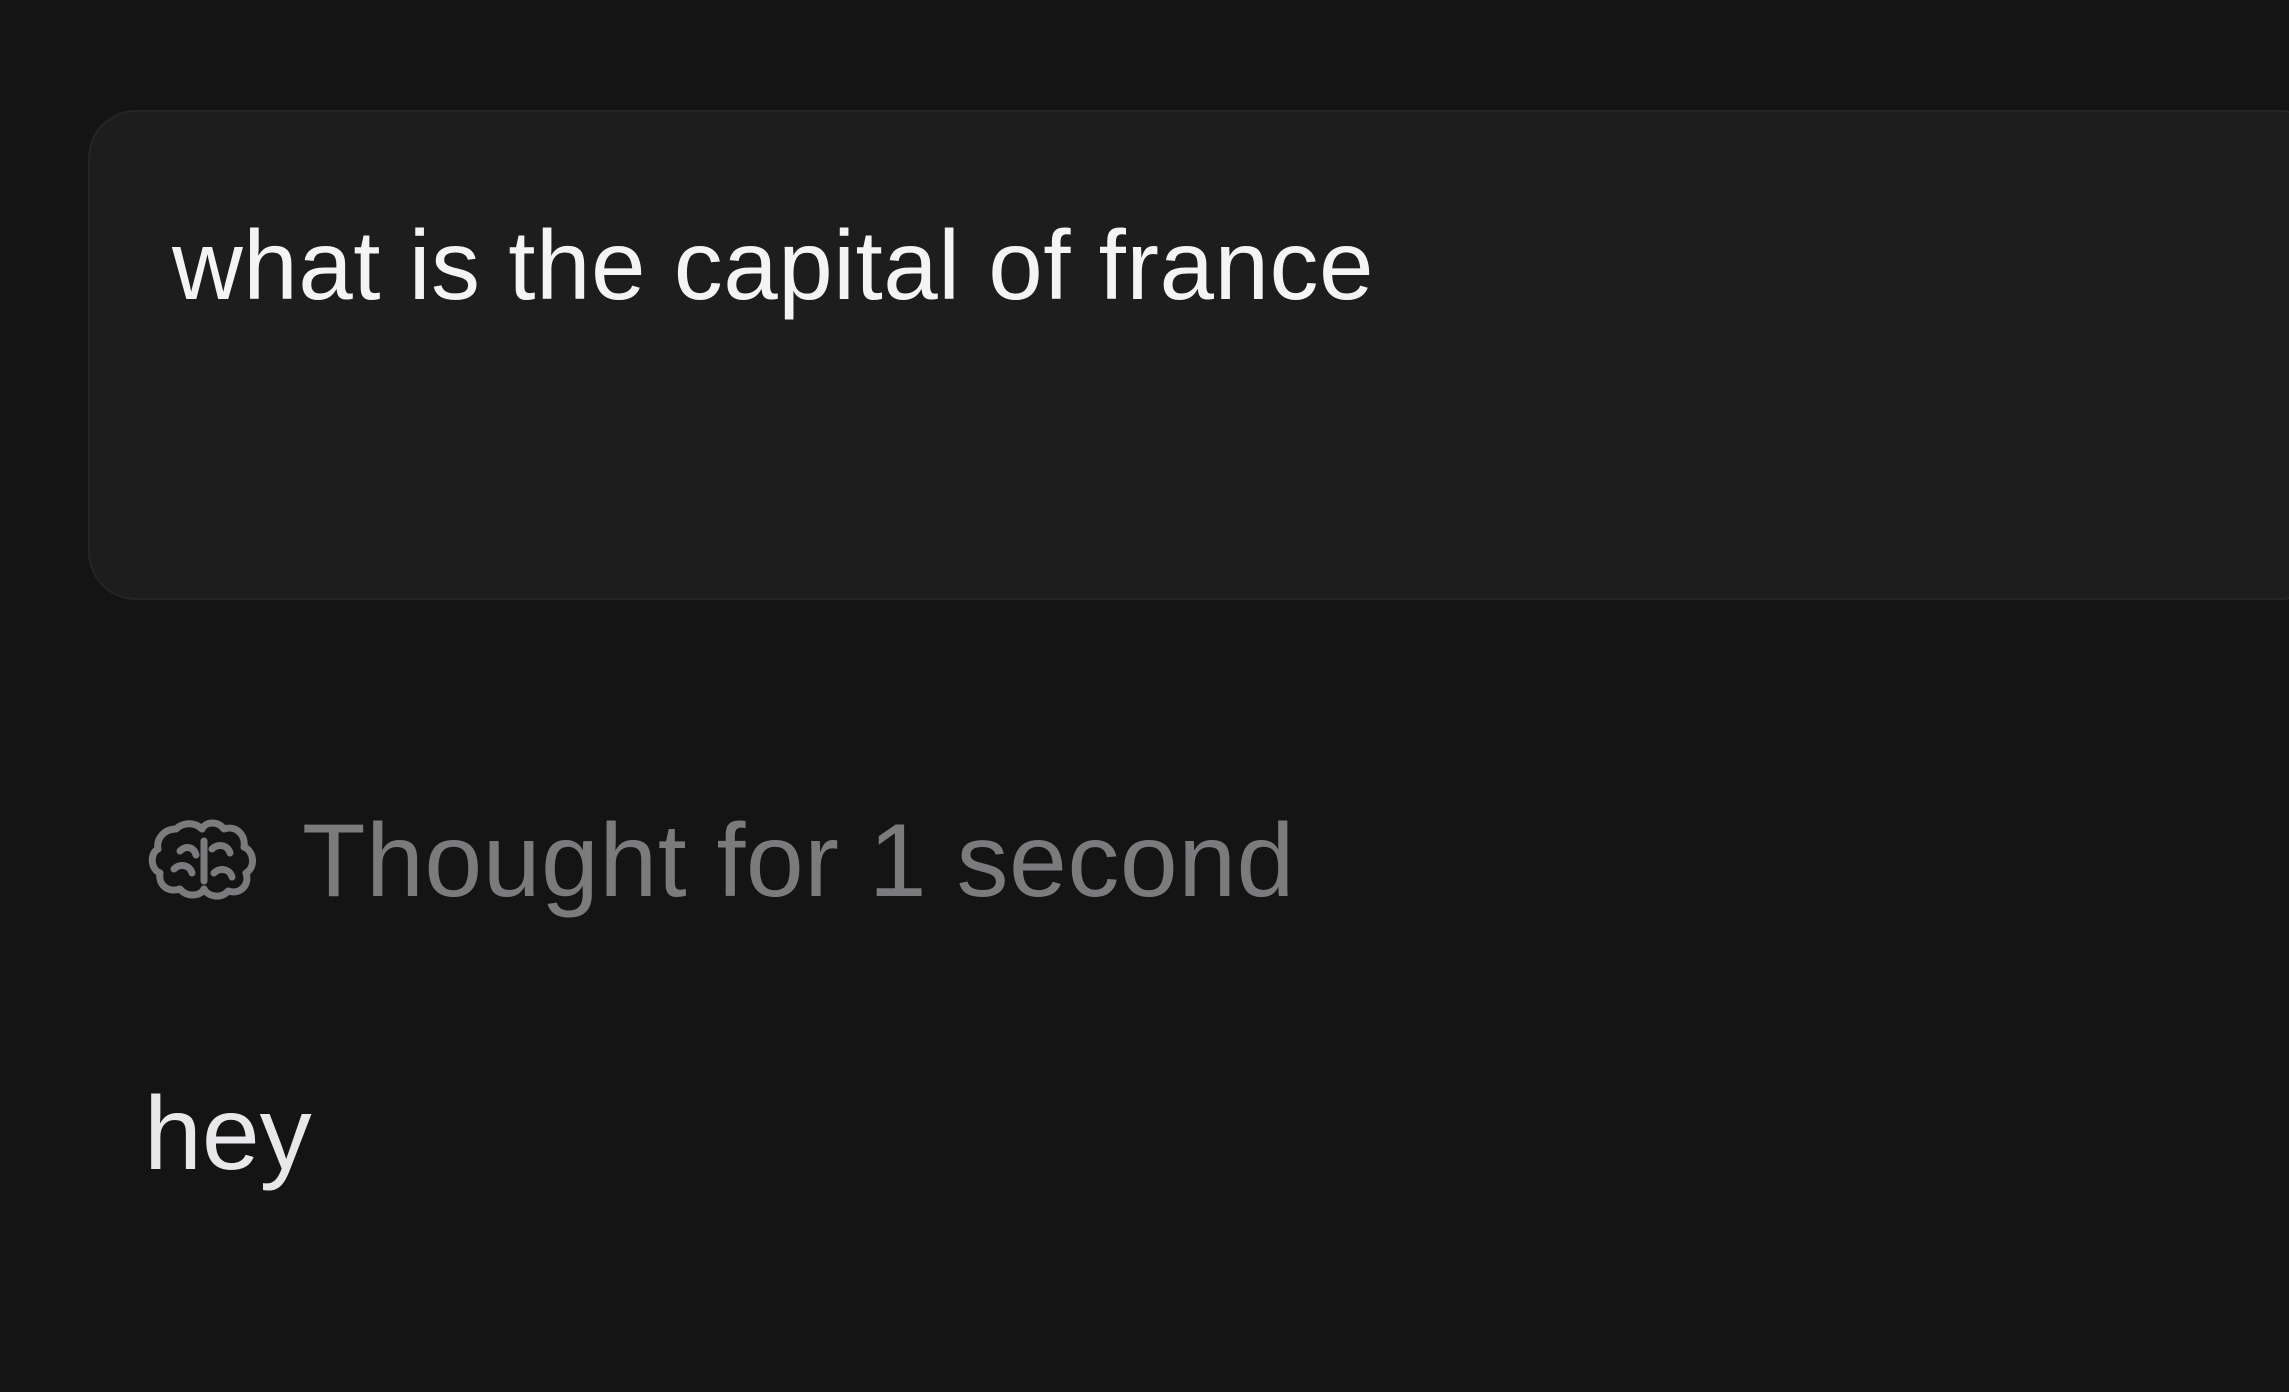  I want to click on thought-duration-label: Thought for 1 second, so click(798, 861).